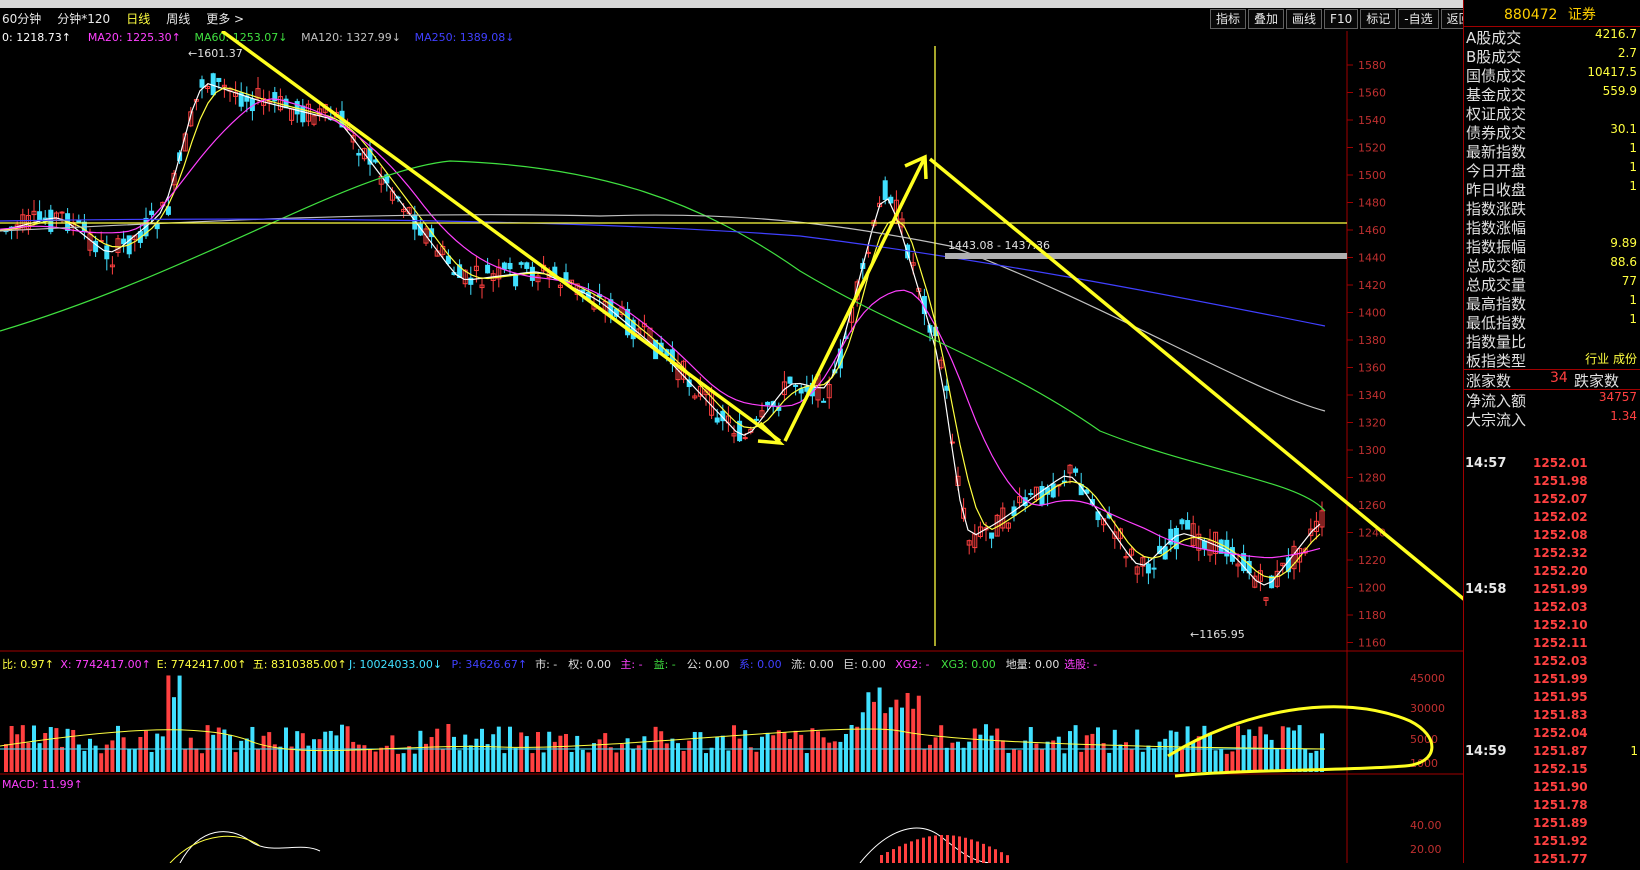 The width and height of the screenshot is (1640, 870). I want to click on f10-button: F10, so click(1341, 19).